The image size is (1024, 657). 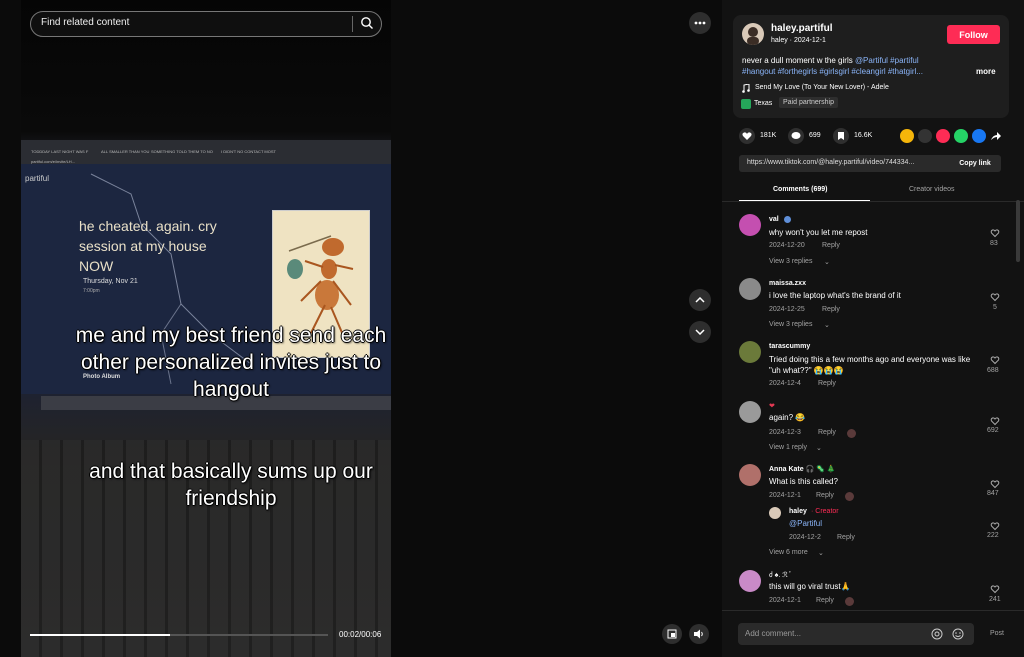 What do you see at coordinates (802, 28) in the screenshot?
I see `creator-username: haley.partiful` at bounding box center [802, 28].